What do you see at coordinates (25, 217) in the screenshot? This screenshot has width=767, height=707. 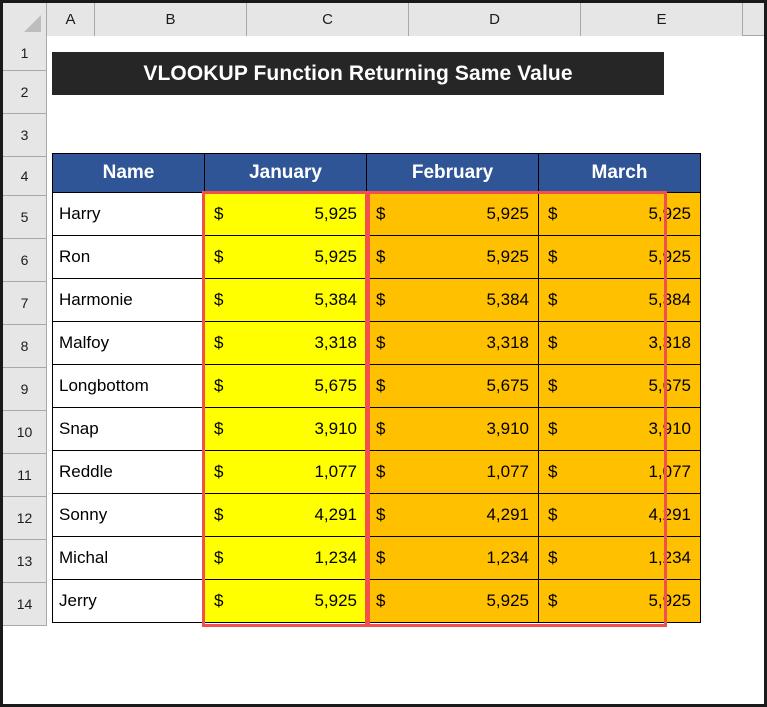 I see `row-header-5: 5` at bounding box center [25, 217].